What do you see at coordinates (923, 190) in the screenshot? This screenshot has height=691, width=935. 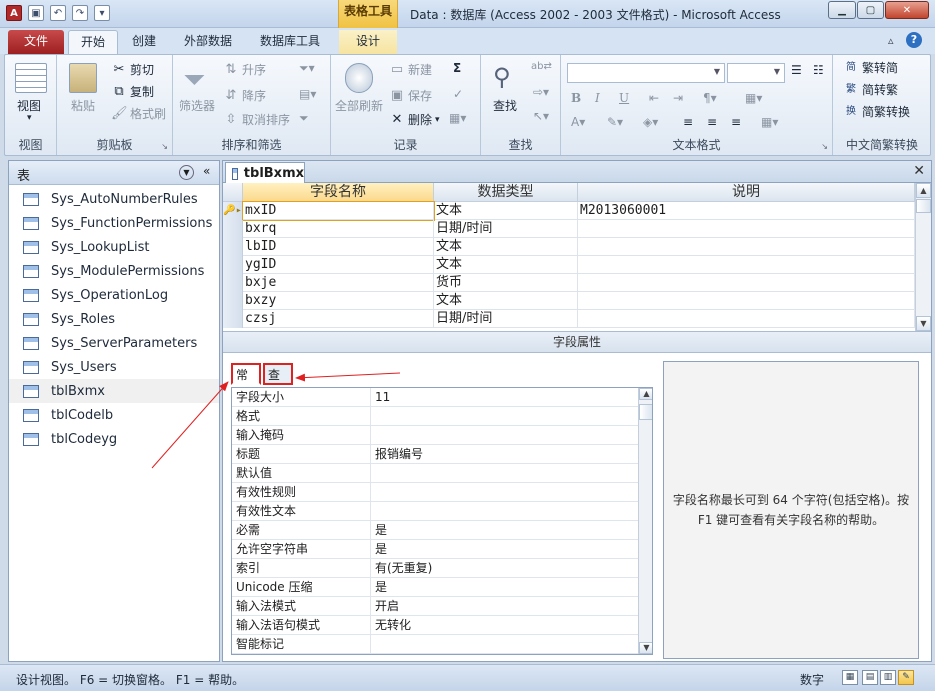 I see `scroll-up-icon: ▲` at bounding box center [923, 190].